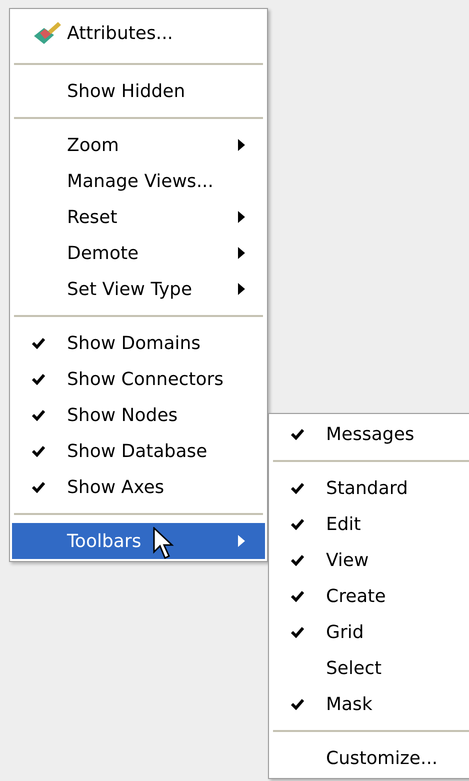 The width and height of the screenshot is (469, 781). What do you see at coordinates (138, 217) in the screenshot?
I see `menu-item: Reset` at bounding box center [138, 217].